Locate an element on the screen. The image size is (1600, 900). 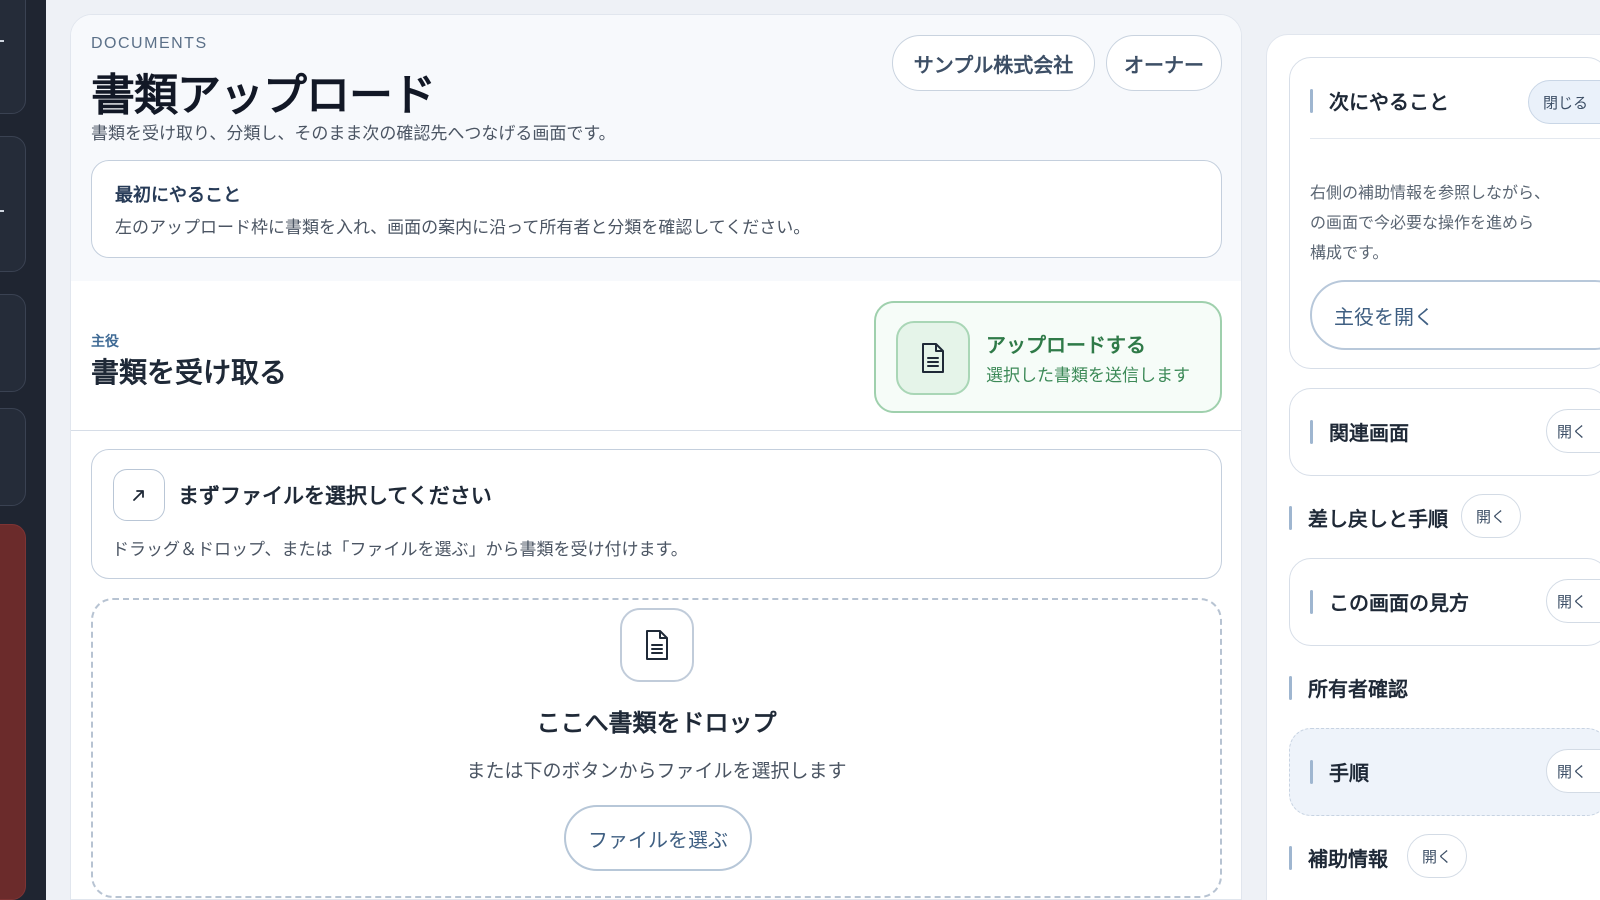
company-pill: サンプル株式会社 is located at coordinates (993, 63).